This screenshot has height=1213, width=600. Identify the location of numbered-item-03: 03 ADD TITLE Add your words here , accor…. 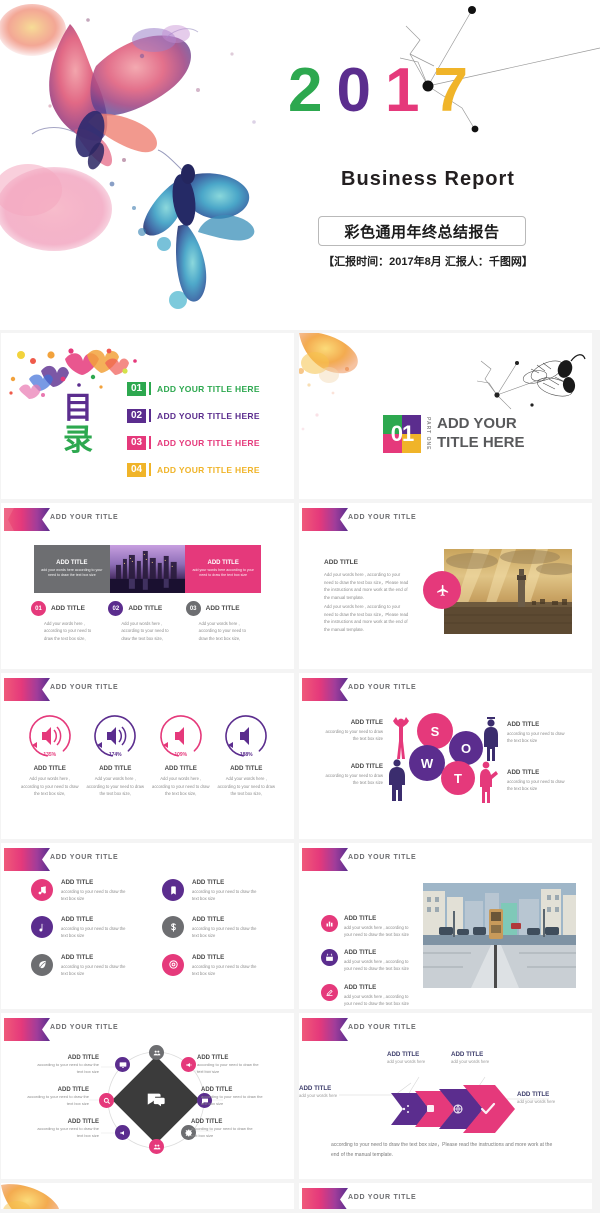
(224, 621).